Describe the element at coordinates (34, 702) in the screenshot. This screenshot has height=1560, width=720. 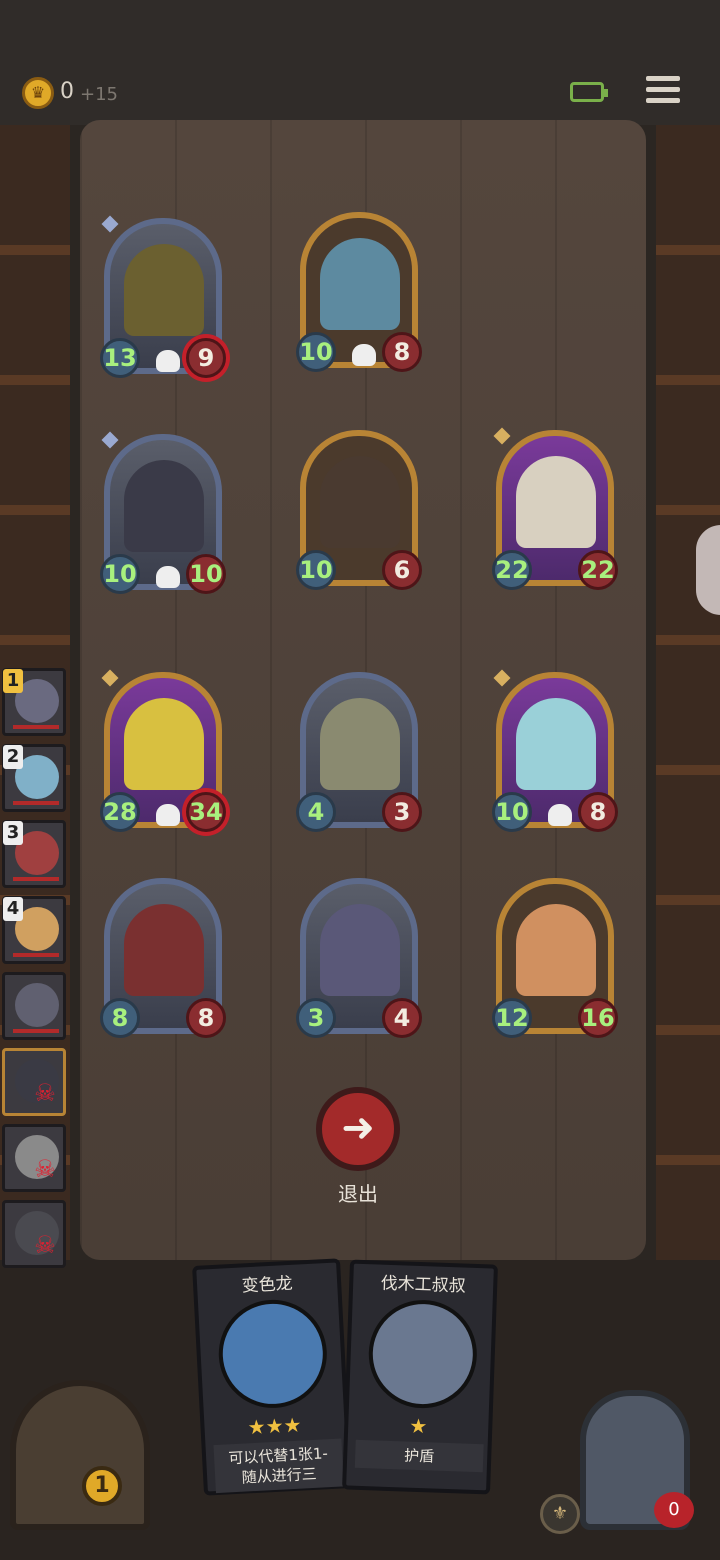
I see `team-slot: 1` at that location.